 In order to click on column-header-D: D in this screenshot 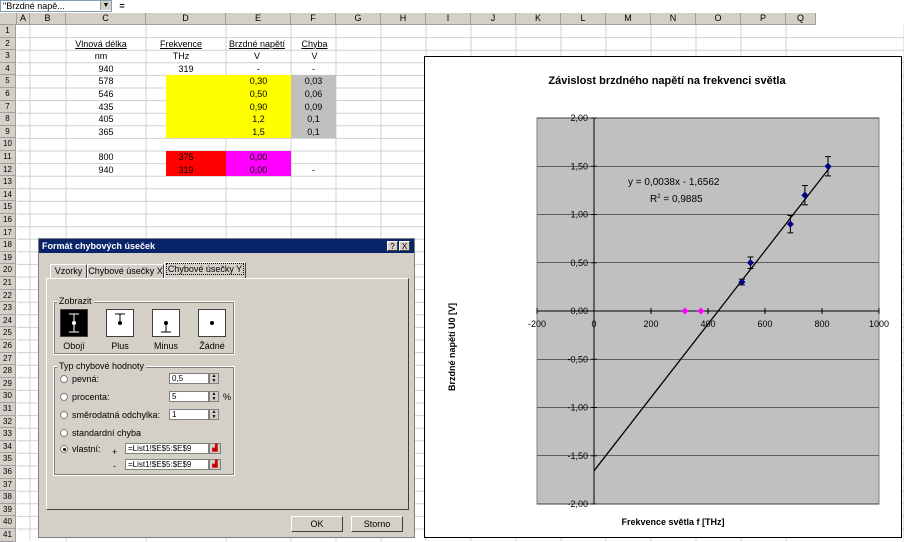, I will do `click(186, 19)`.